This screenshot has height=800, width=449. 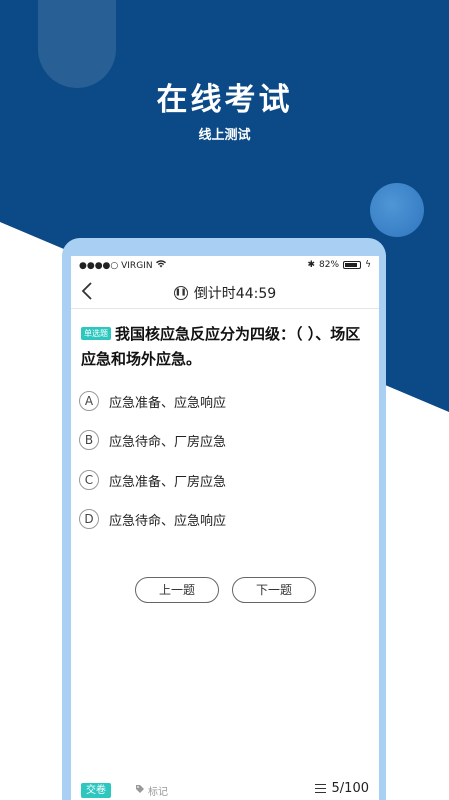 What do you see at coordinates (89, 401) in the screenshot?
I see `option-letter: A` at bounding box center [89, 401].